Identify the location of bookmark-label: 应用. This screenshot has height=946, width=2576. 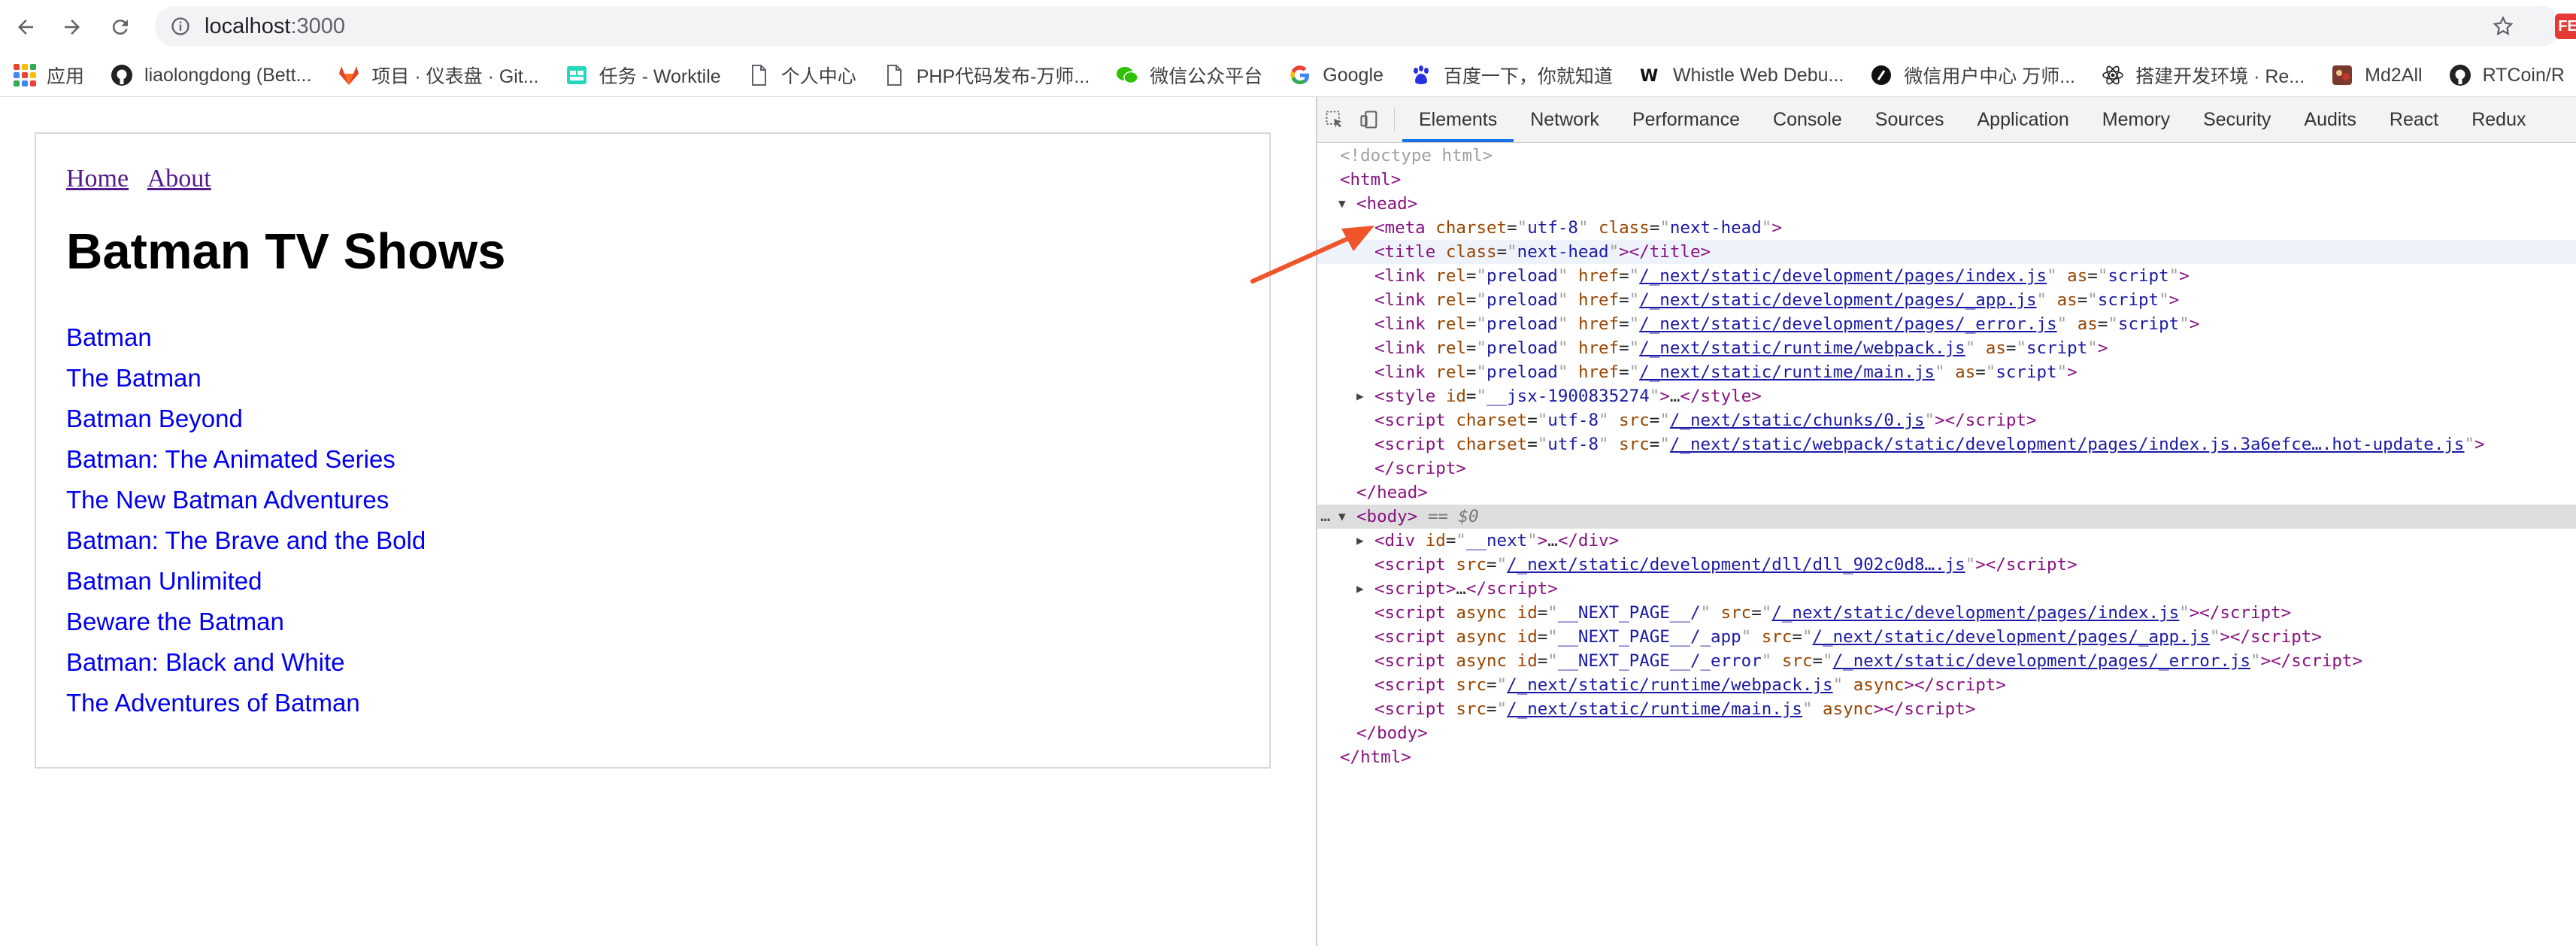
(66, 76).